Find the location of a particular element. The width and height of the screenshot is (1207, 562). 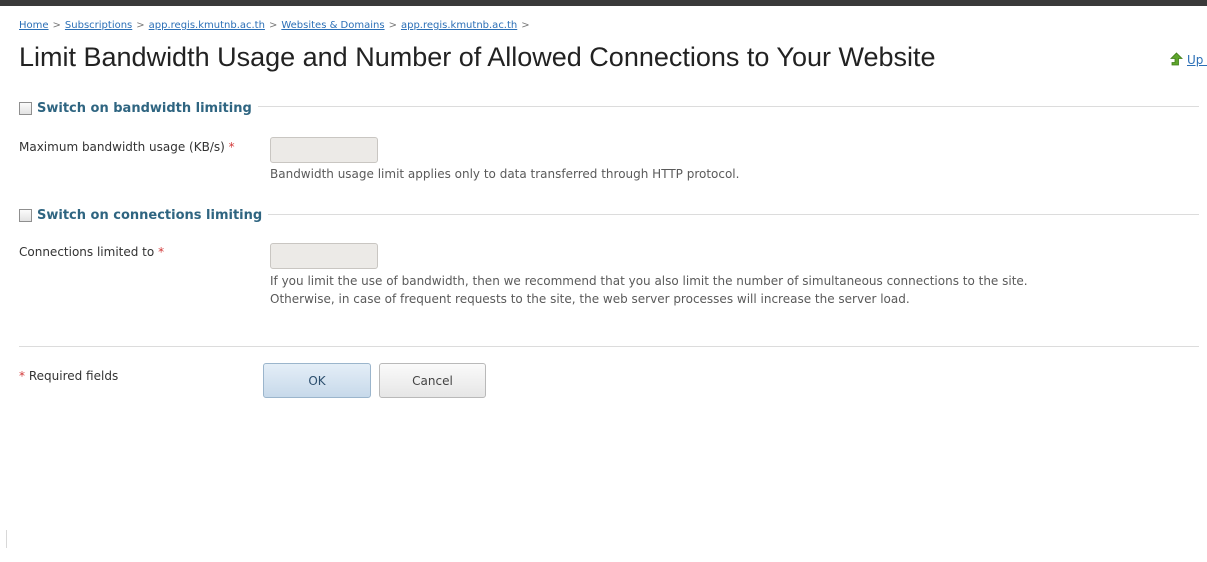

connections-toggle: Switch on connections limiting is located at coordinates (144, 215).